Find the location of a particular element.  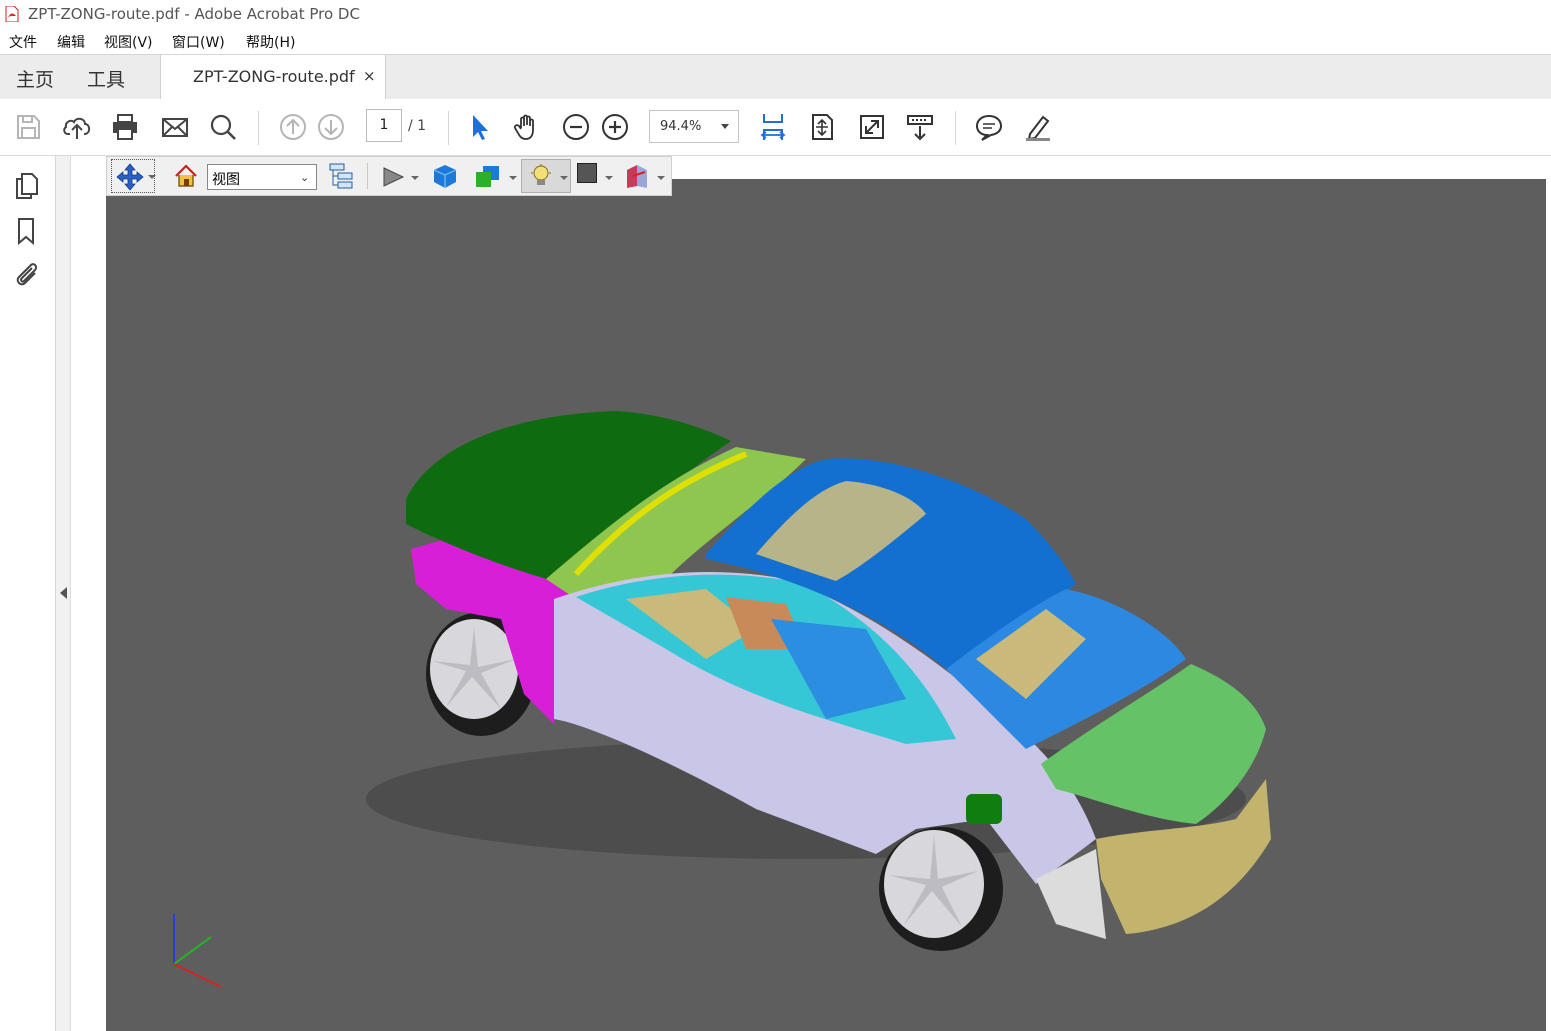

page-thumbnails-icon is located at coordinates (27, 185).